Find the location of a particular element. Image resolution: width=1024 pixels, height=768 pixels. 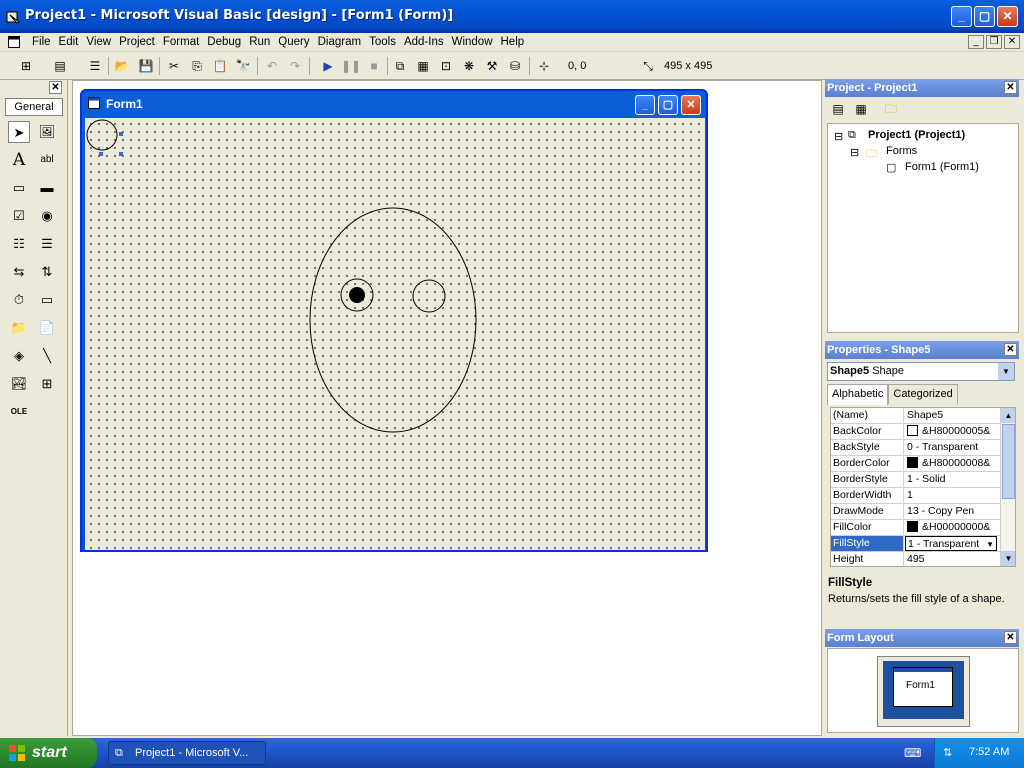

property-row: Height 495 is located at coordinates (923, 559).